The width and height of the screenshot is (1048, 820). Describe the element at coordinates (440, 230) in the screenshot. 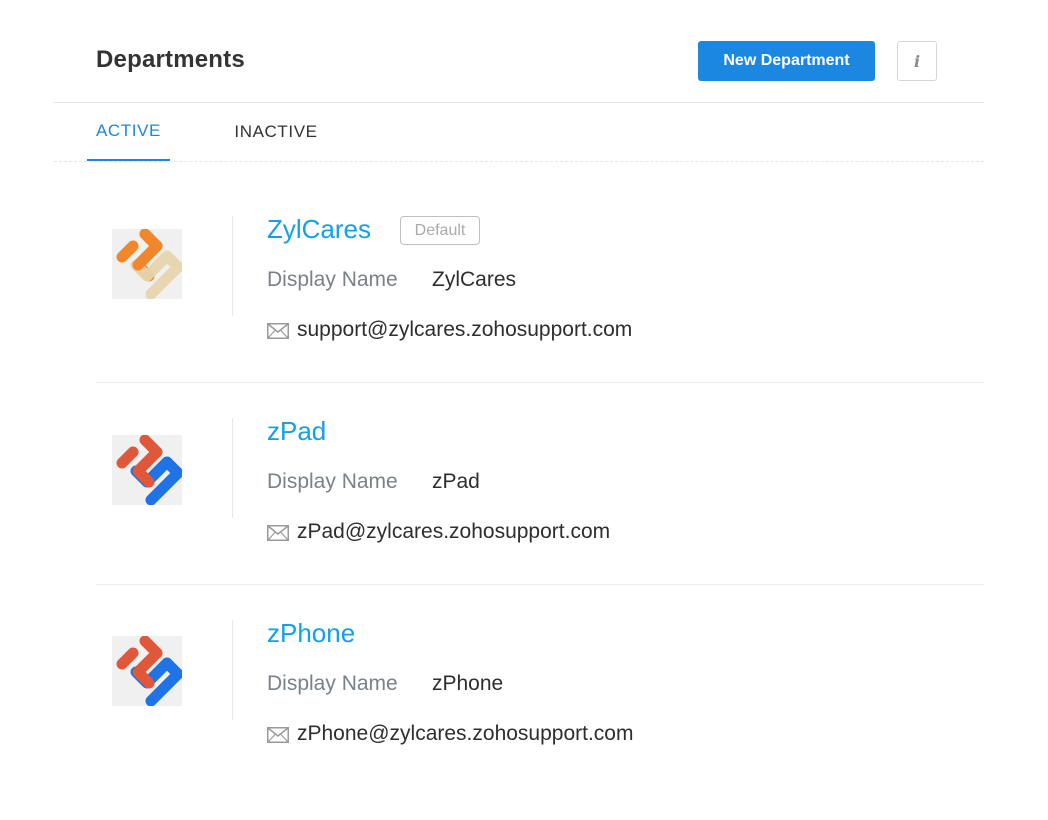

I see `default-badge: Default` at that location.